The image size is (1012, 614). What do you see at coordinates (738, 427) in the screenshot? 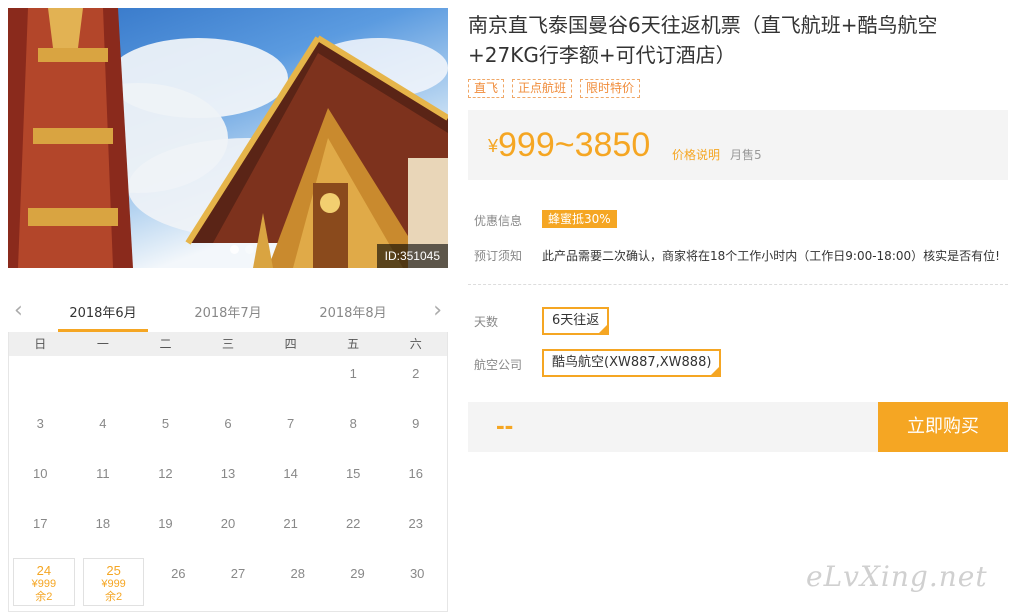
I see `purchase-bar: -- 立即购买` at bounding box center [738, 427].